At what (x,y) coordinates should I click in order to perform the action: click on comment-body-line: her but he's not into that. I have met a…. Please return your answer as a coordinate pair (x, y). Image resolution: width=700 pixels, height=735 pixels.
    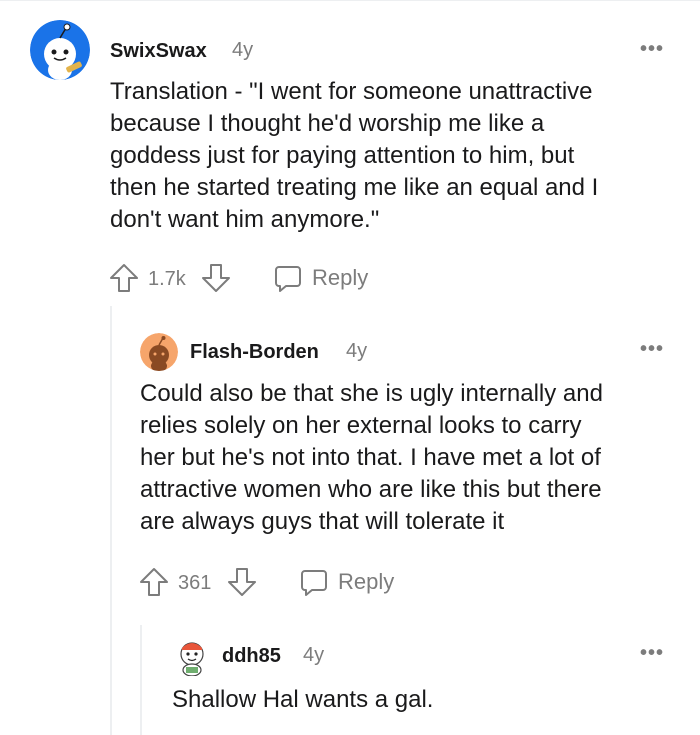
    Looking at the image, I should click on (370, 457).